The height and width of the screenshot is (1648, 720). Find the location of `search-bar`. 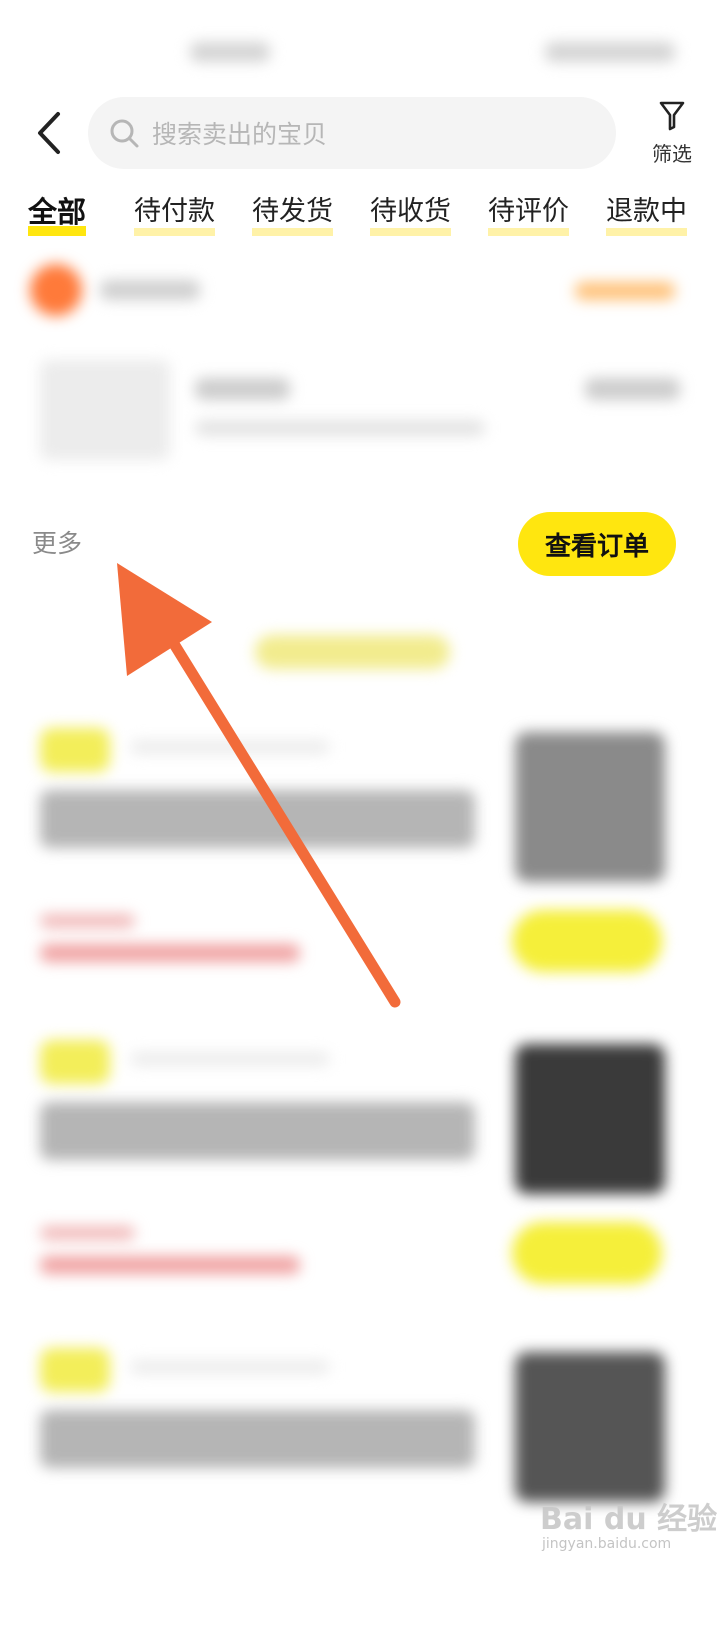

search-bar is located at coordinates (352, 133).